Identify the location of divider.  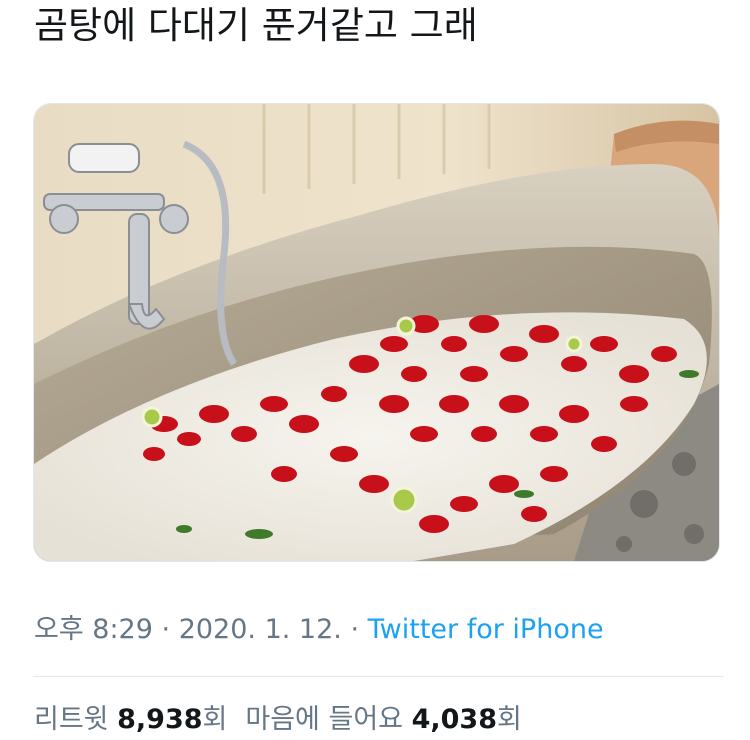
(378, 676).